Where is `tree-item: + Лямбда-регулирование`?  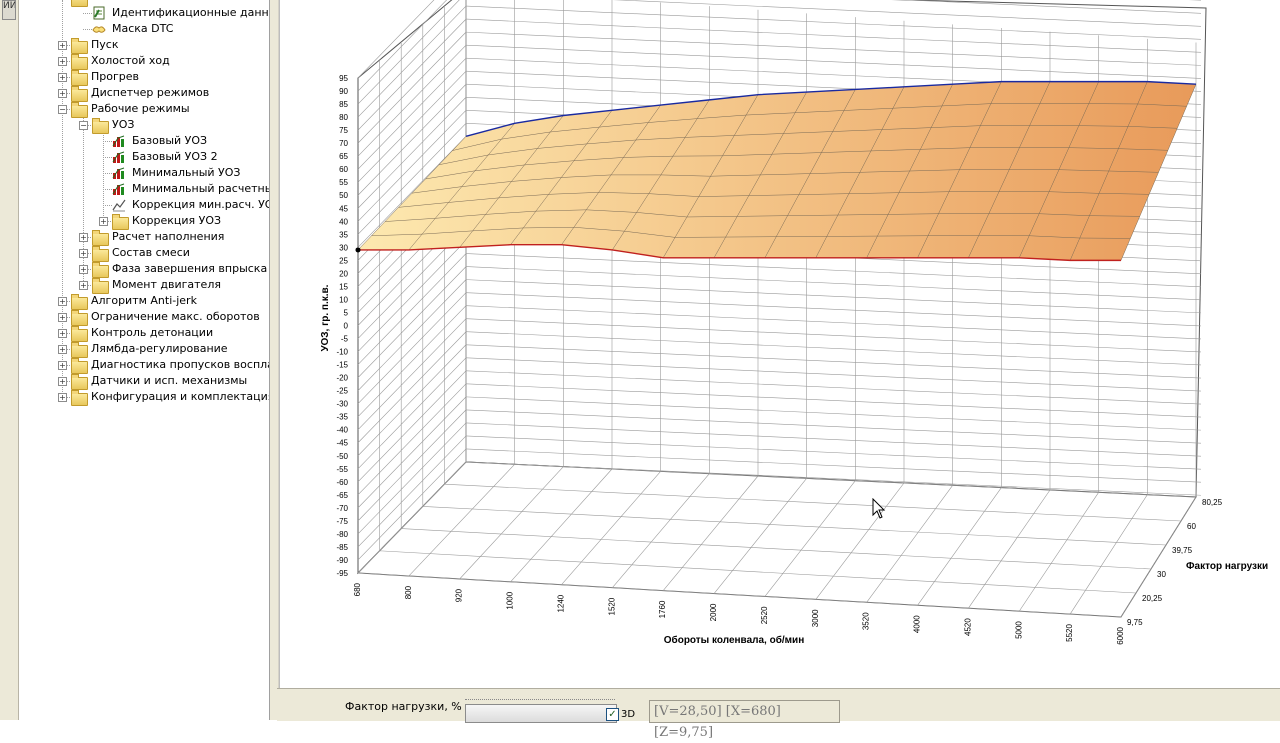
tree-item: + Лямбда-регулирование is located at coordinates (144, 349).